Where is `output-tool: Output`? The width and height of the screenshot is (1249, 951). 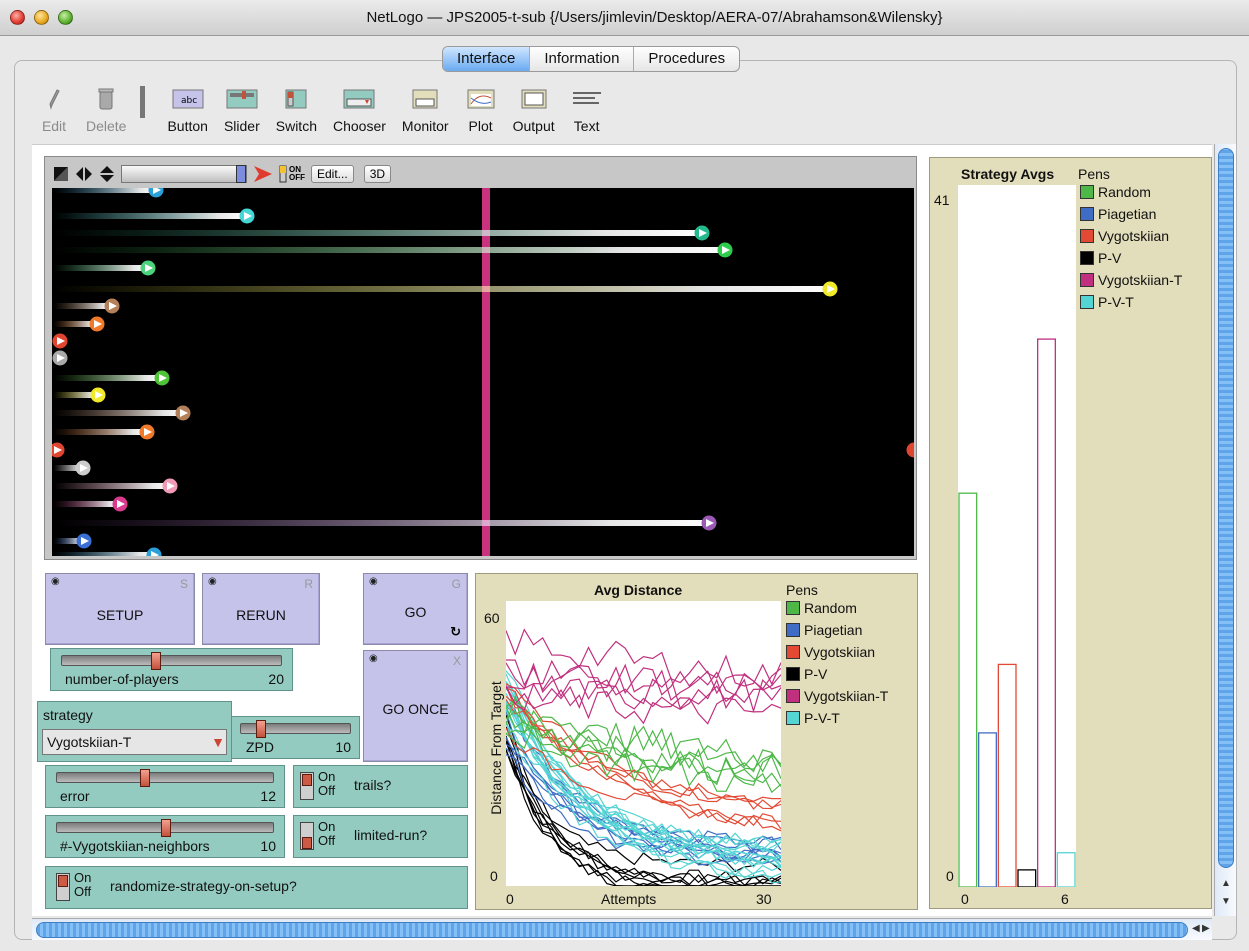 output-tool: Output is located at coordinates (534, 107).